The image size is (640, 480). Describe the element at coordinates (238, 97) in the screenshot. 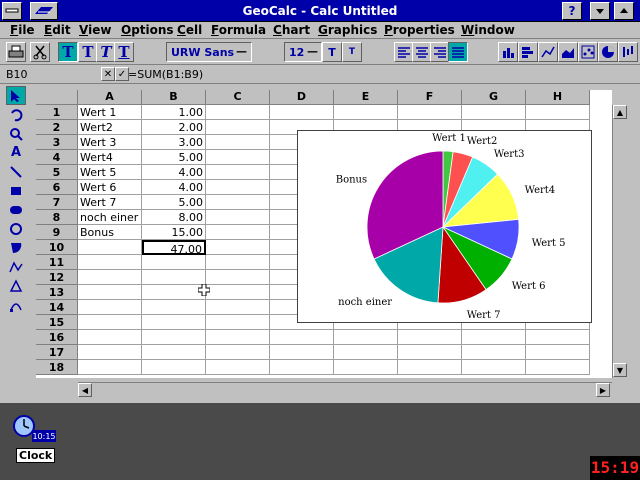

I see `column-header: C` at that location.